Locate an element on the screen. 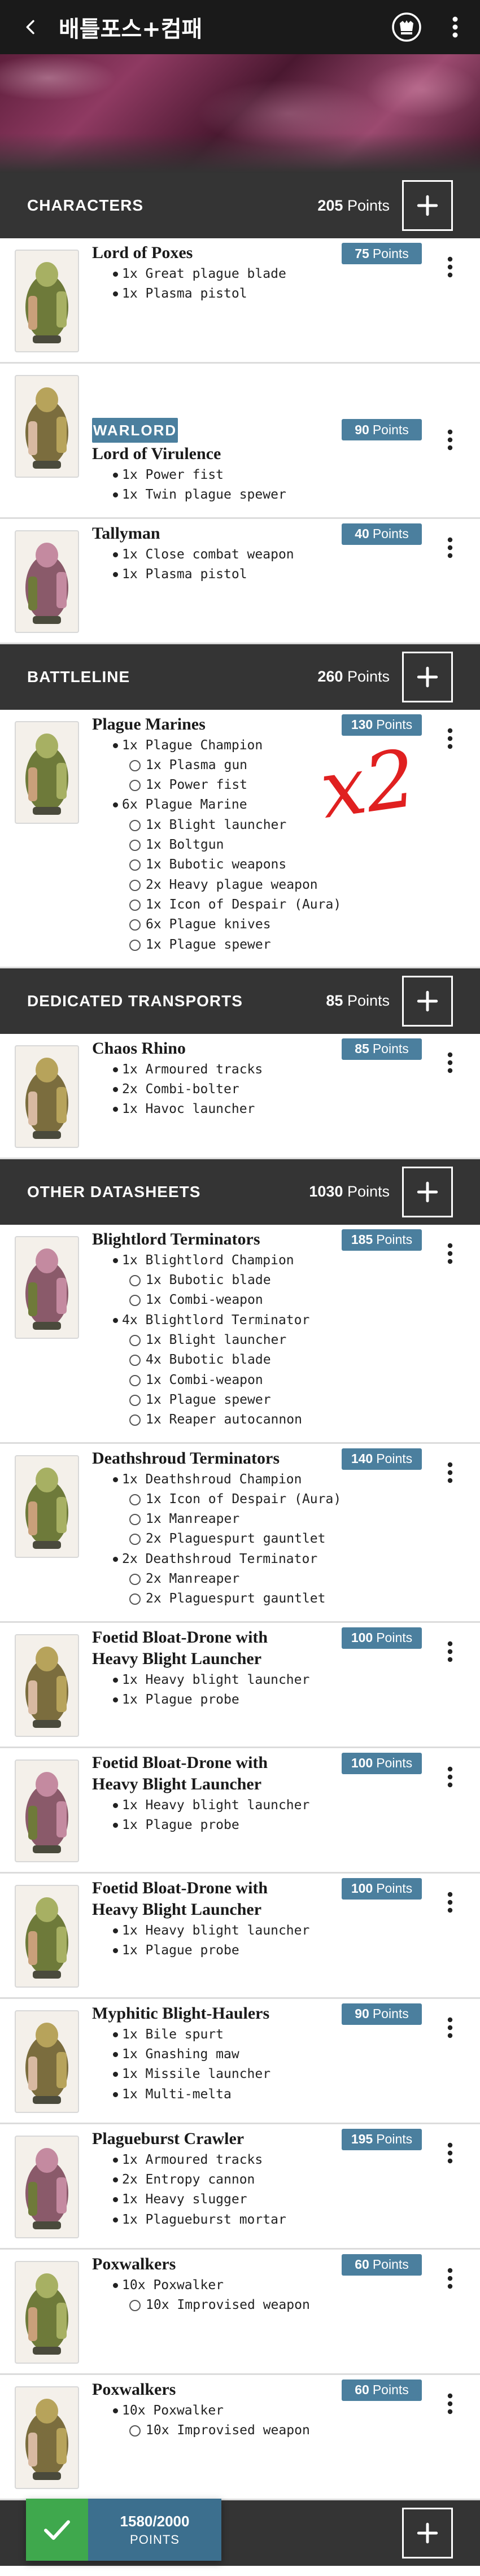 The height and width of the screenshot is (2576, 480). section-header-other-datasheets: OTHER DATASHEETS 1030 Points is located at coordinates (240, 1192).